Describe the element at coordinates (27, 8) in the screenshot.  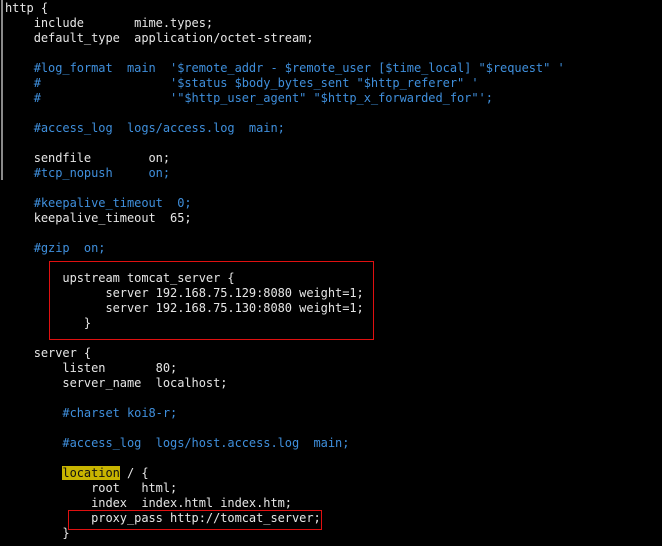
I see `code-line: http {` at that location.